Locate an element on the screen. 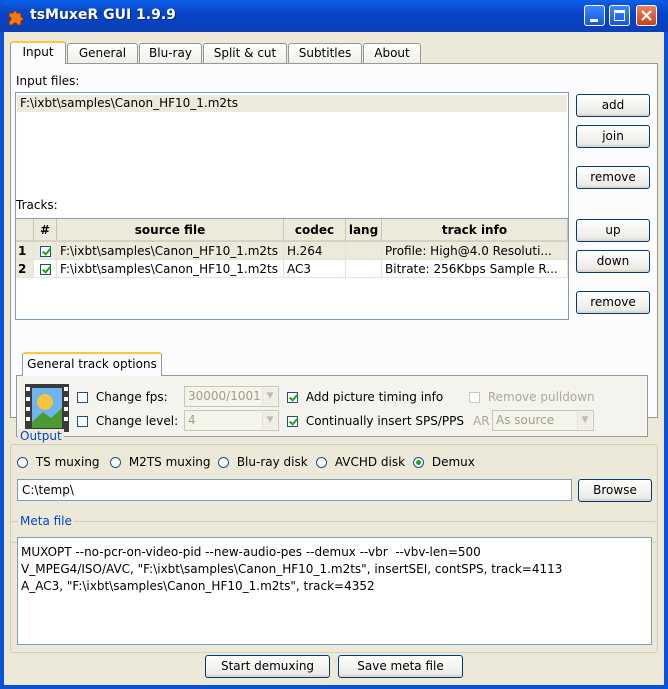 Image resolution: width=668 pixels, height=689 pixels. close-button is located at coordinates (646, 15).